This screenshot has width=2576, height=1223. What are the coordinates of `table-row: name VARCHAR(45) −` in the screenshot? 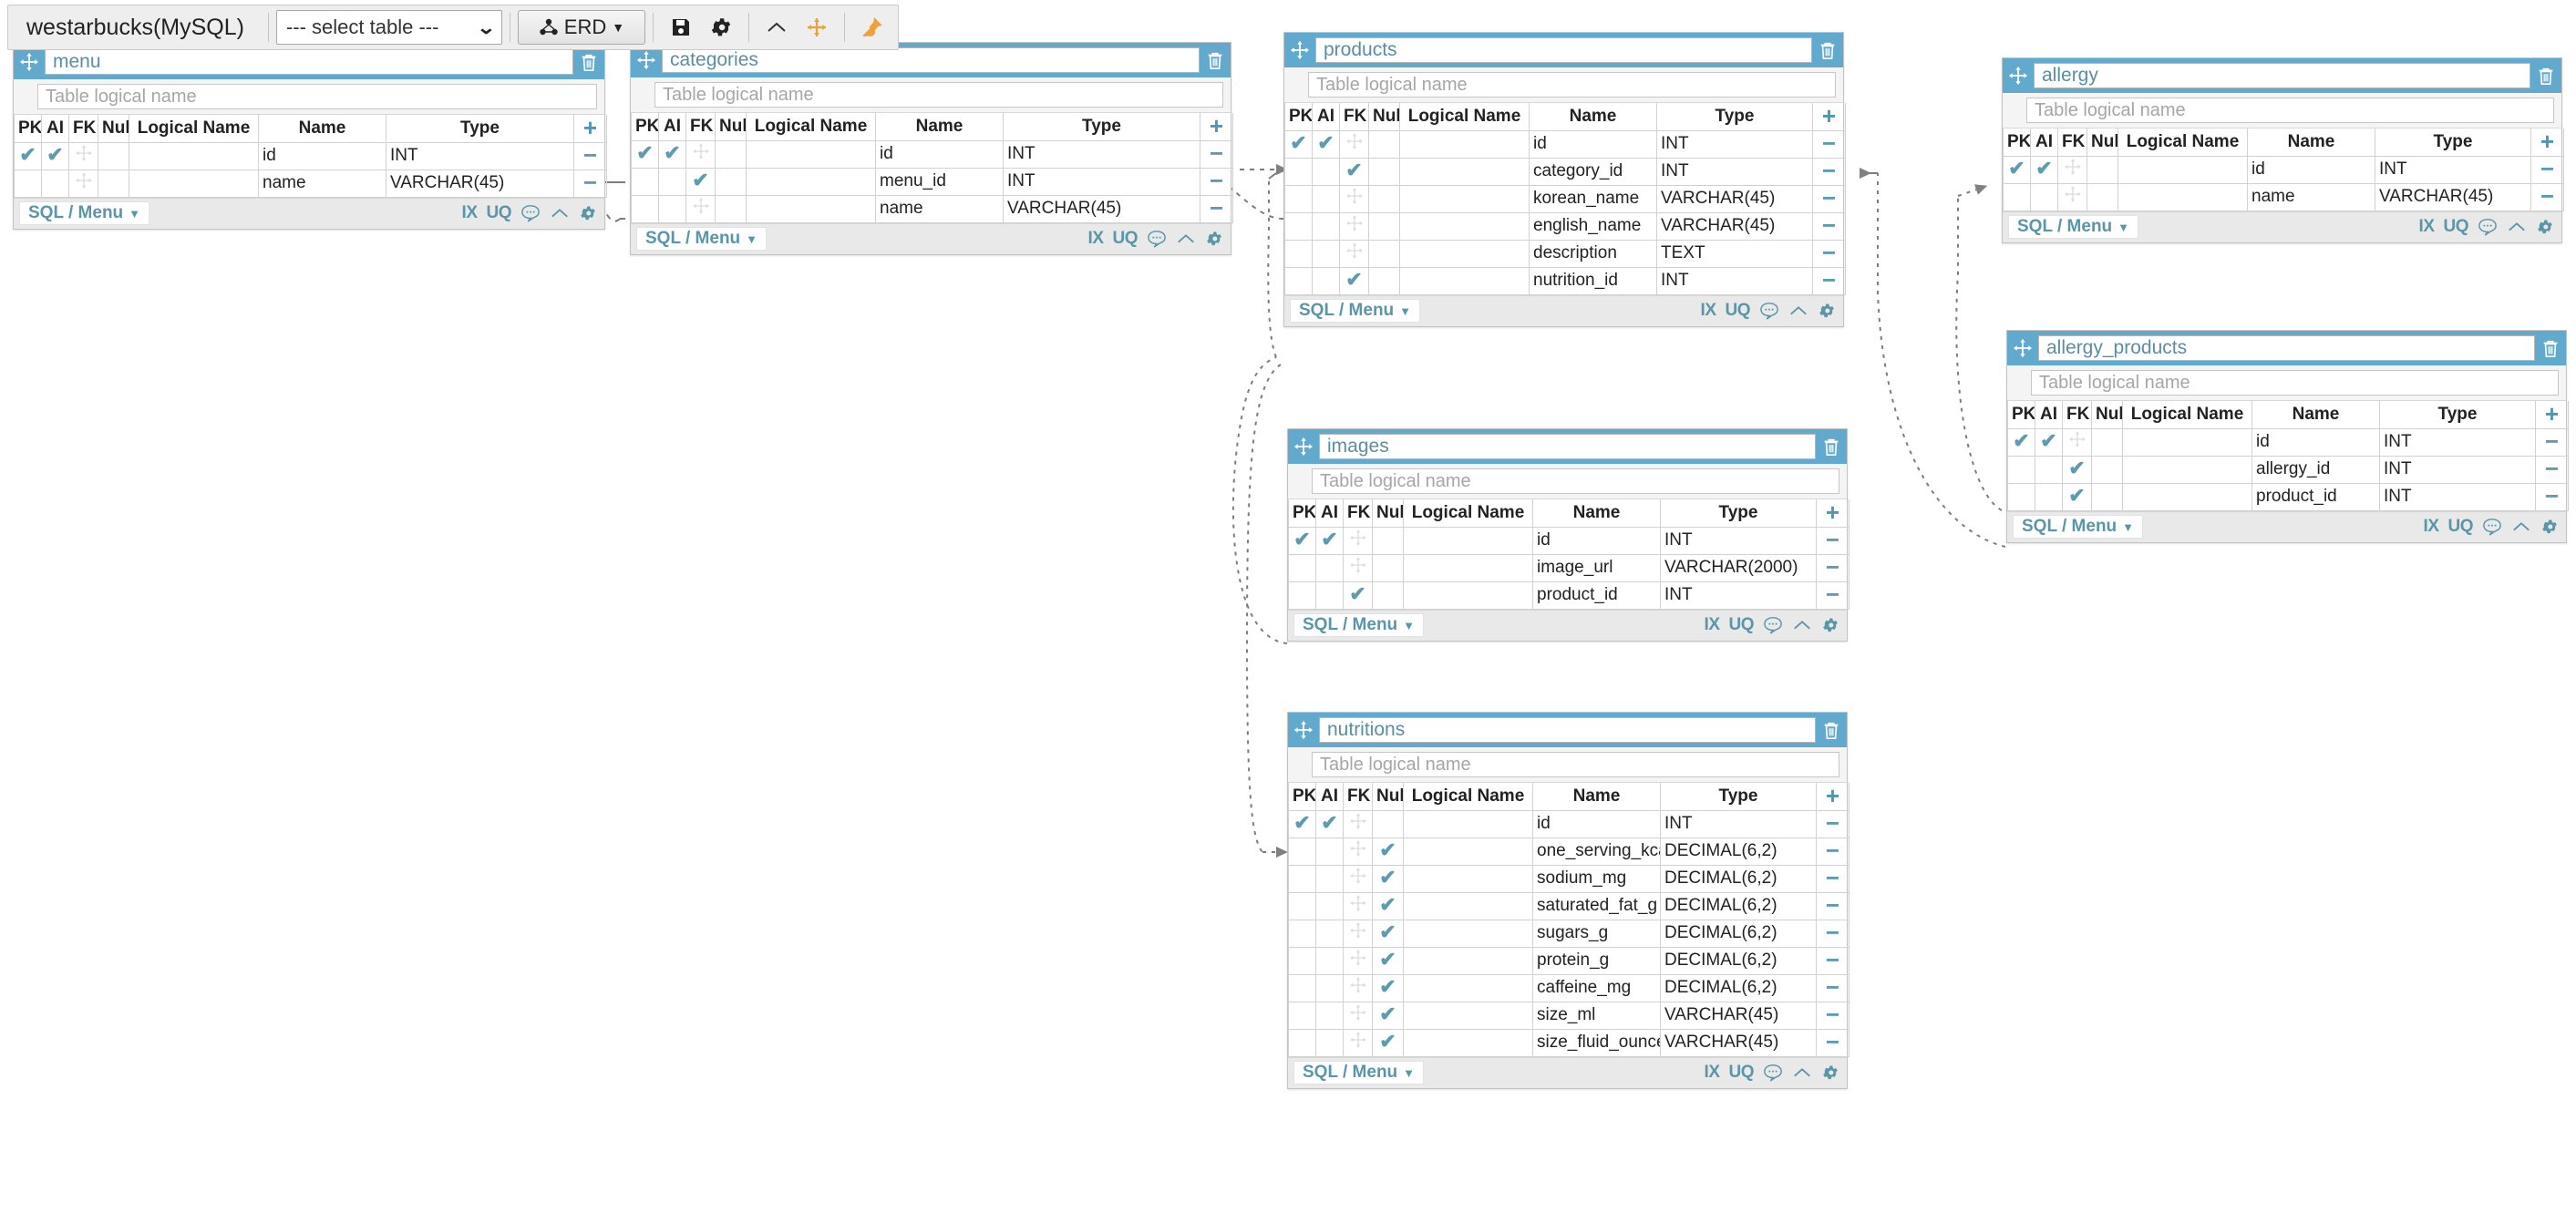 It's located at (932, 208).